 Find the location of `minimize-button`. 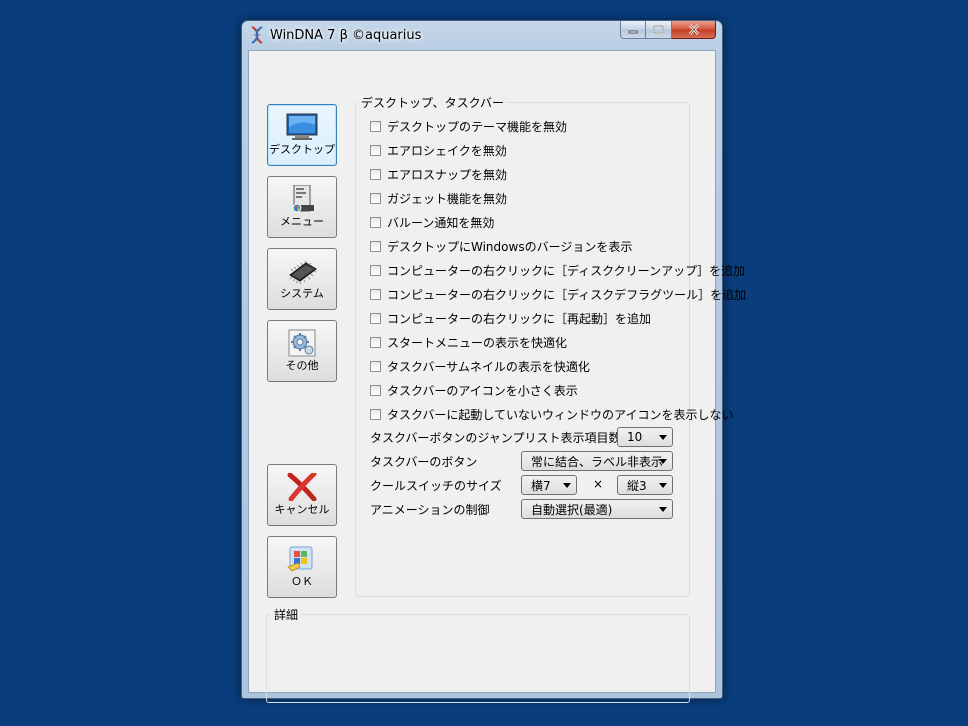

minimize-button is located at coordinates (633, 30).